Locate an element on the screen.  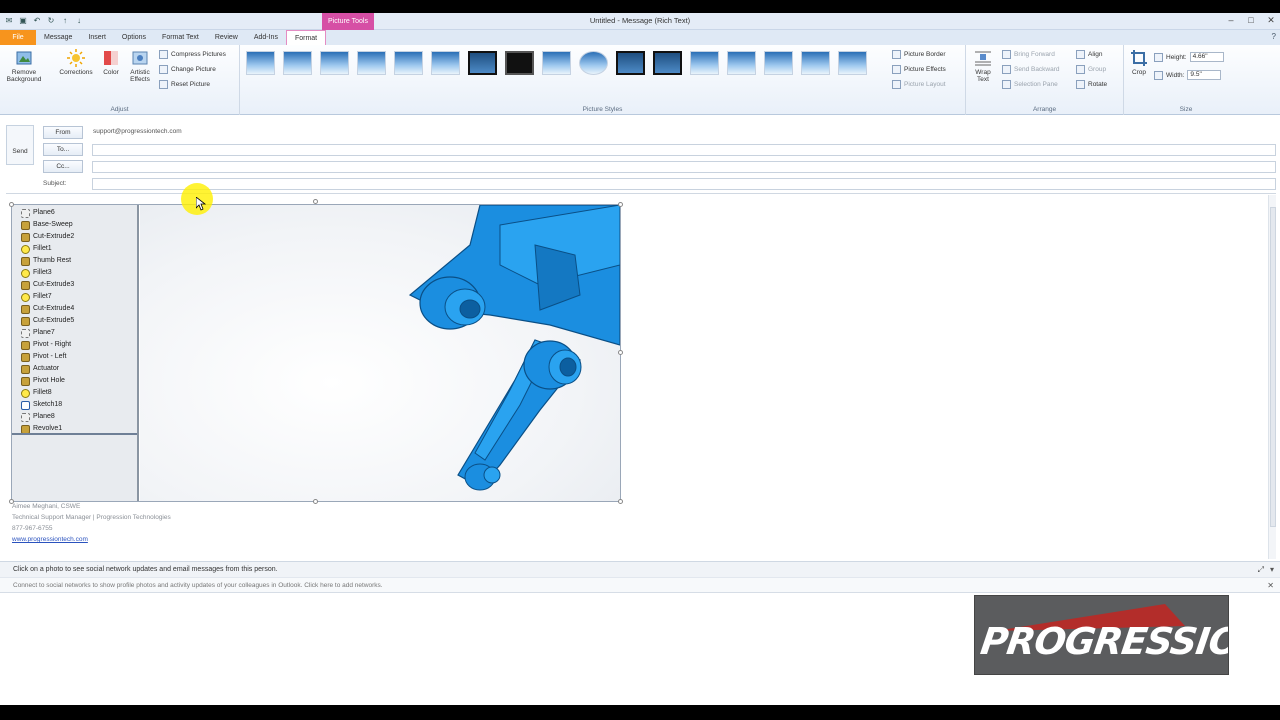
remove-background-button: Remove Background is located at coordinates (24, 66).